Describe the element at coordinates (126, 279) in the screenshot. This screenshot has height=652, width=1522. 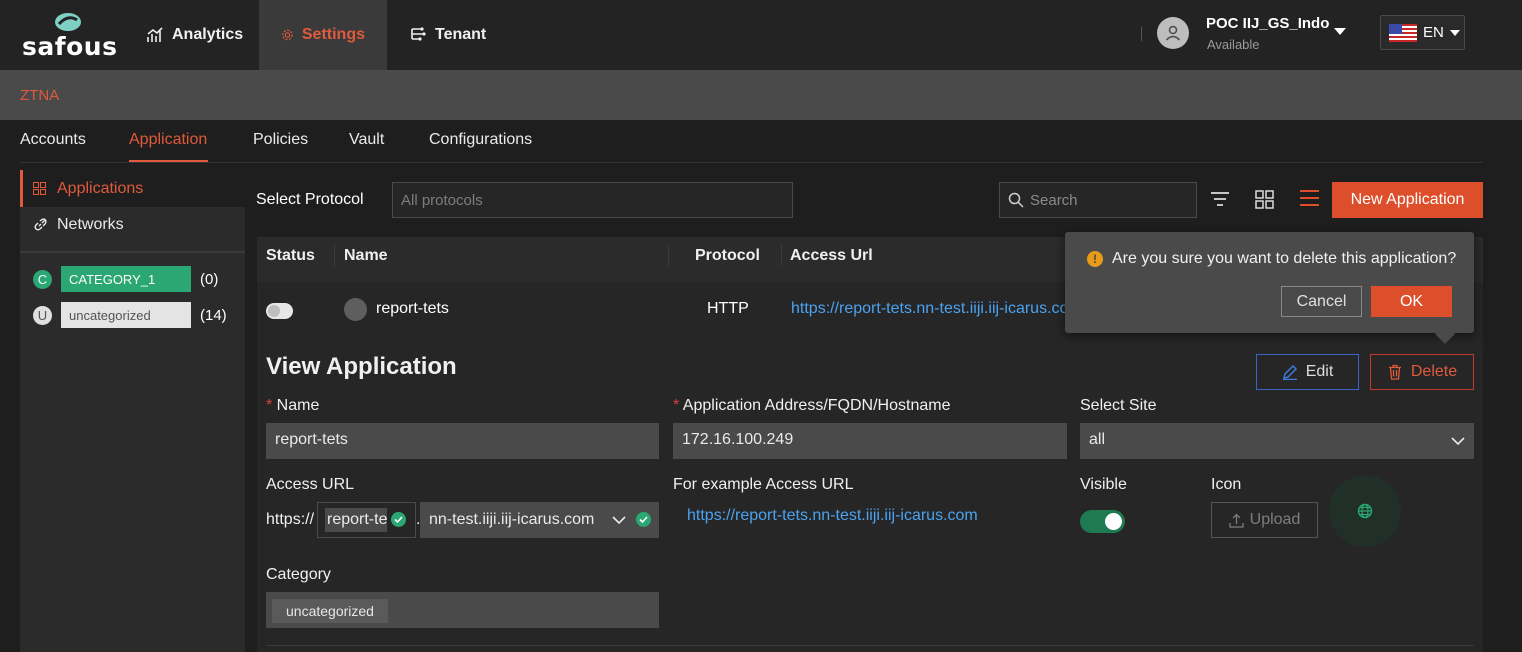
I see `category-item-category-1: CATEGORY_1` at that location.